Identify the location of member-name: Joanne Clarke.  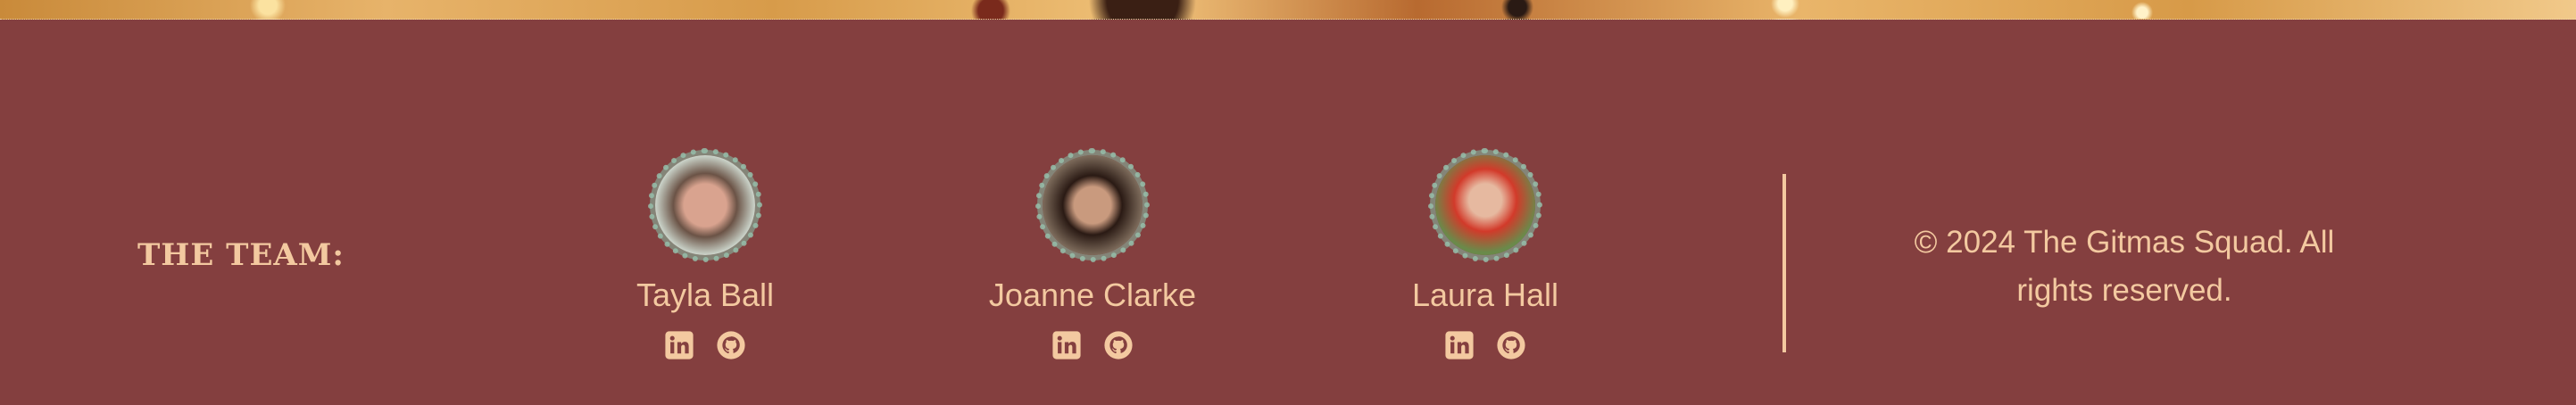
(1093, 295).